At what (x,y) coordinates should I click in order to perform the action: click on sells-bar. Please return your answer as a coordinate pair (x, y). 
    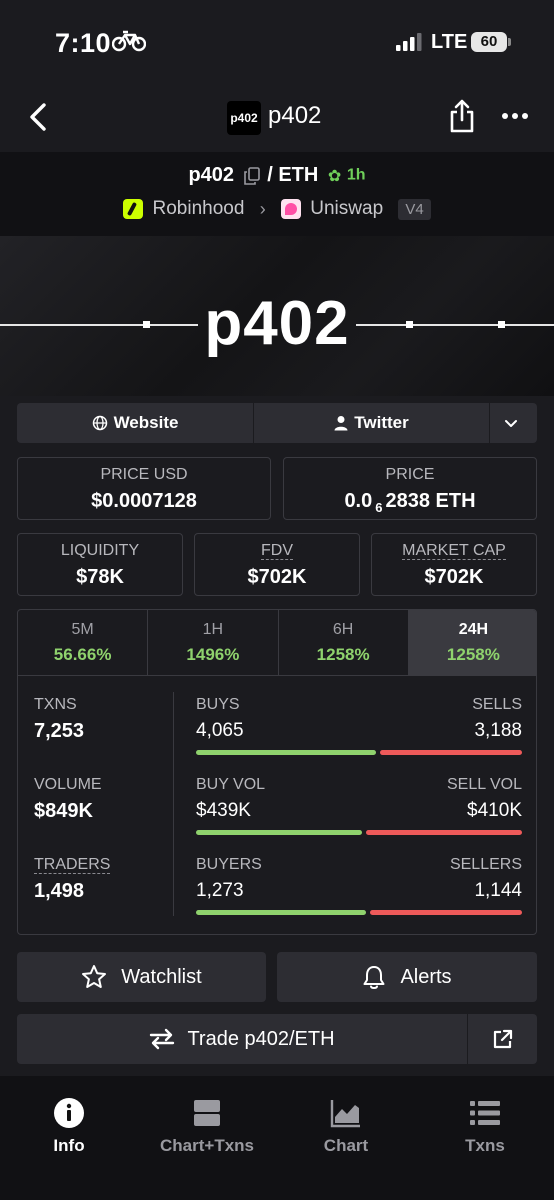
    Looking at the image, I should click on (451, 752).